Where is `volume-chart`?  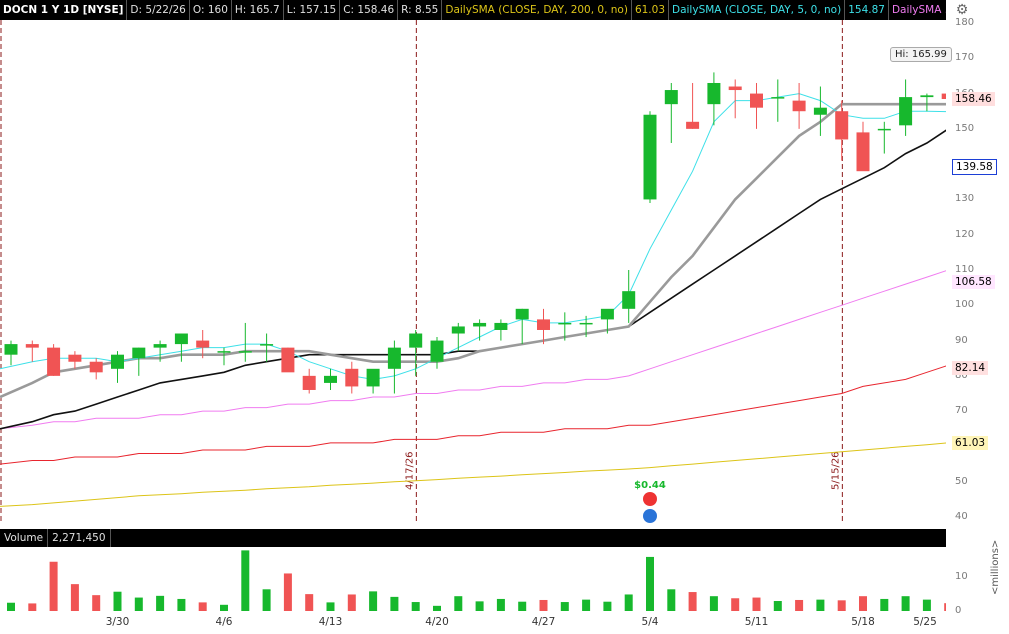
volume-chart is located at coordinates (473, 580).